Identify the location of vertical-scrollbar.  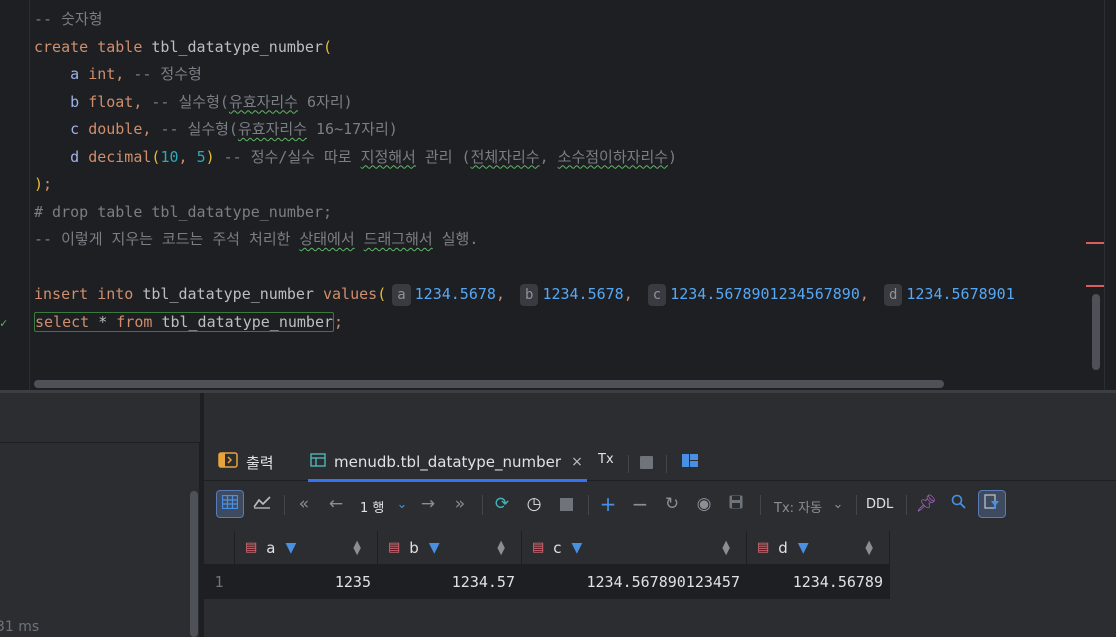
(1096, 332).